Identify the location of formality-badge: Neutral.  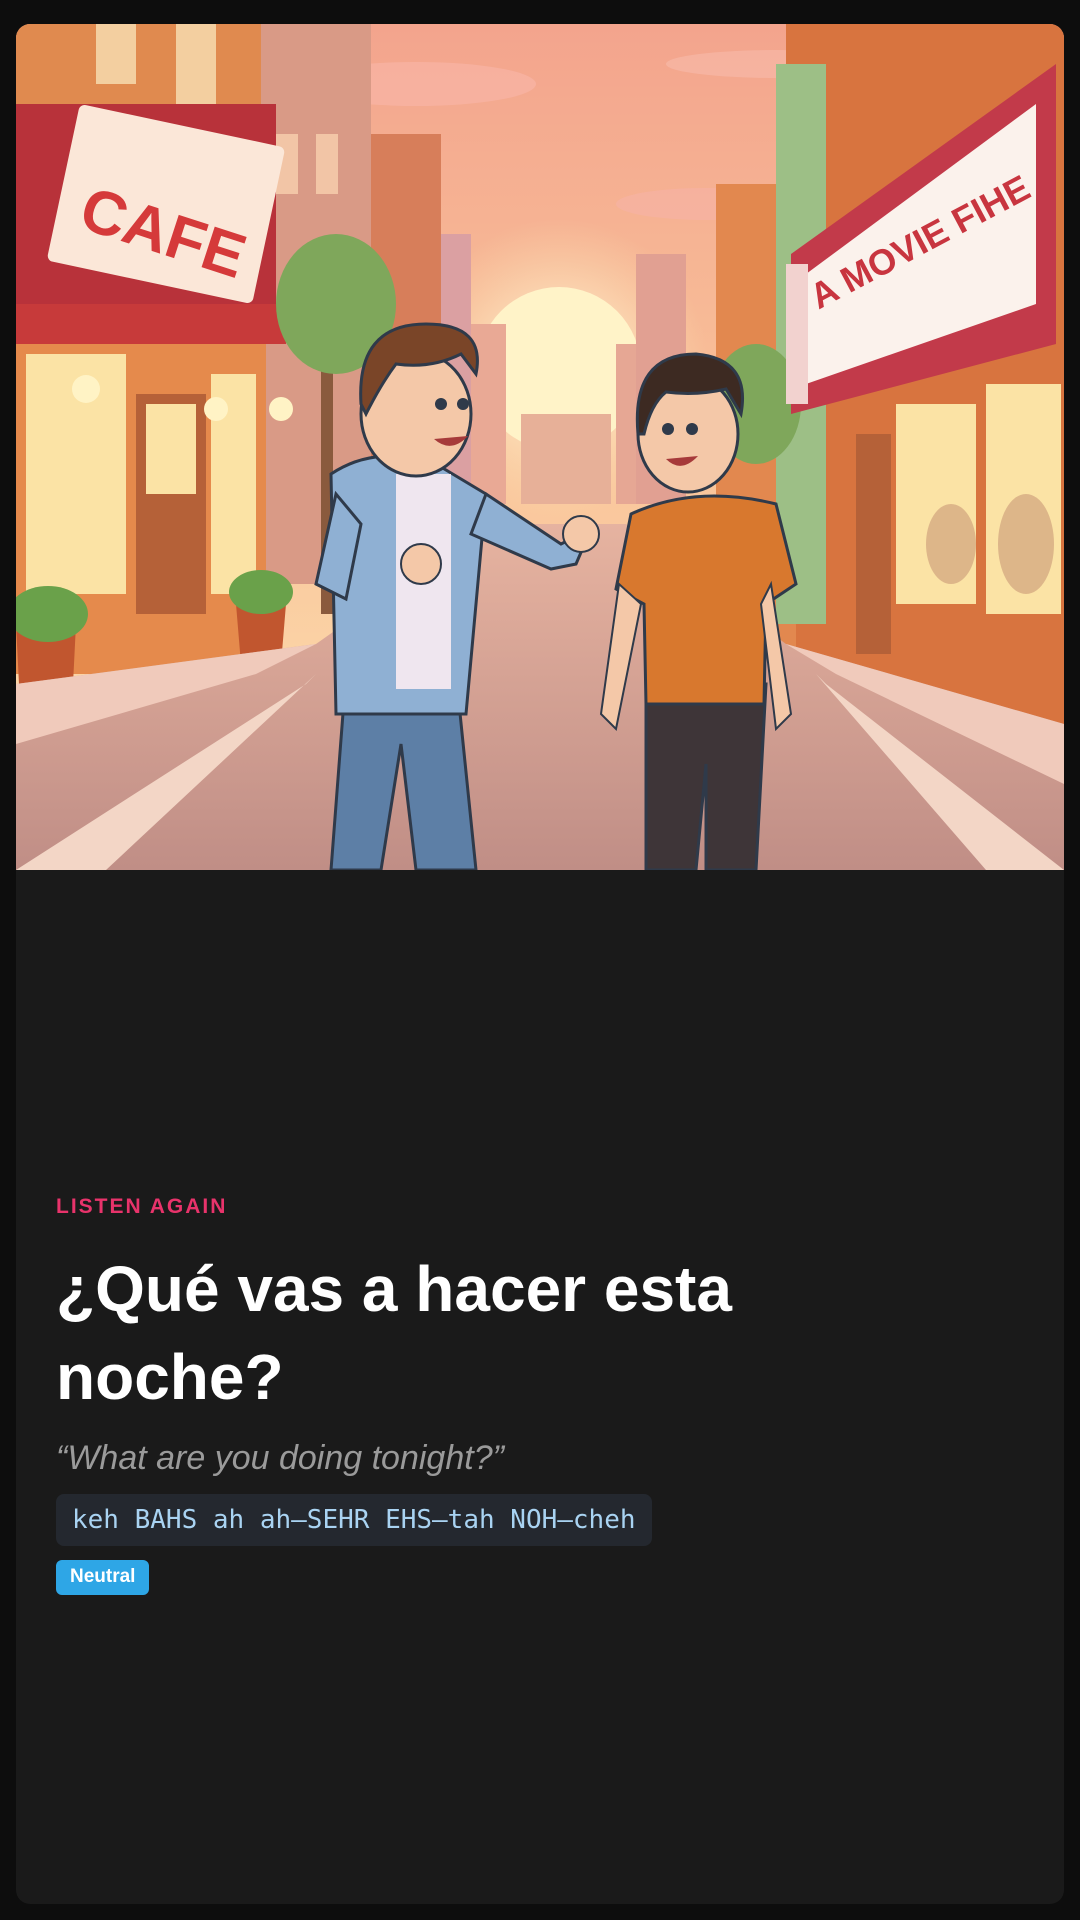
(103, 1577).